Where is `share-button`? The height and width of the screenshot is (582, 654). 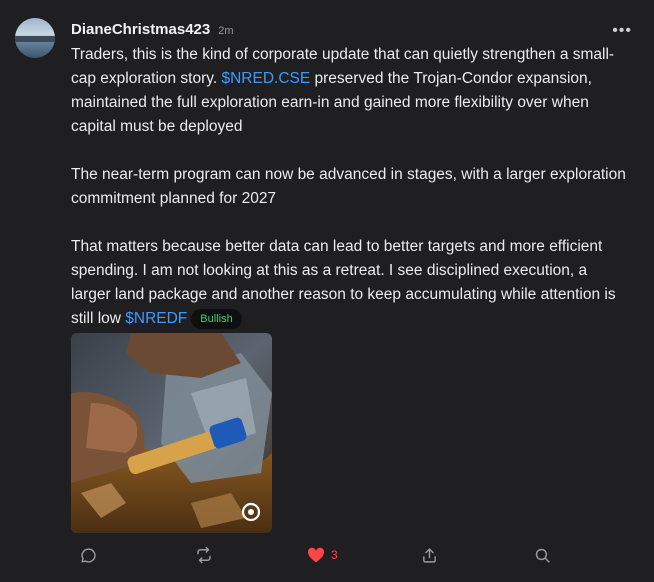
share-button is located at coordinates (429, 555).